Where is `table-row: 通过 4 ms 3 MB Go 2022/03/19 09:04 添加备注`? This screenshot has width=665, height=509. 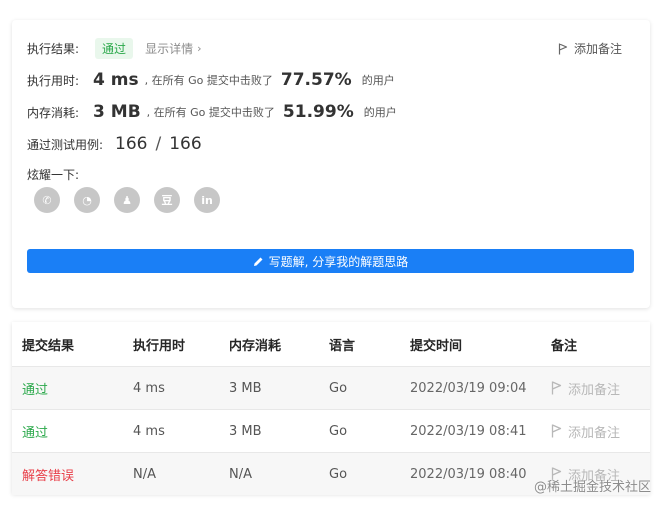 table-row: 通过 4 ms 3 MB Go 2022/03/19 09:04 添加备注 is located at coordinates (331, 387).